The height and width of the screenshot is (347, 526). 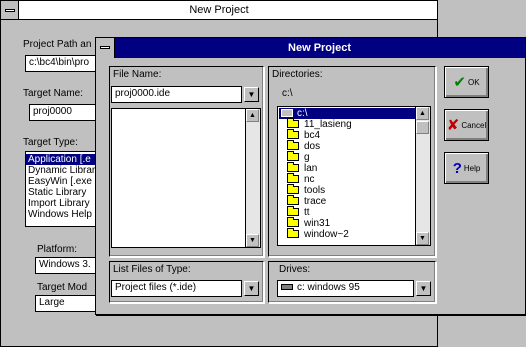 What do you see at coordinates (312, 146) in the screenshot?
I see `directory-label: dos` at bounding box center [312, 146].